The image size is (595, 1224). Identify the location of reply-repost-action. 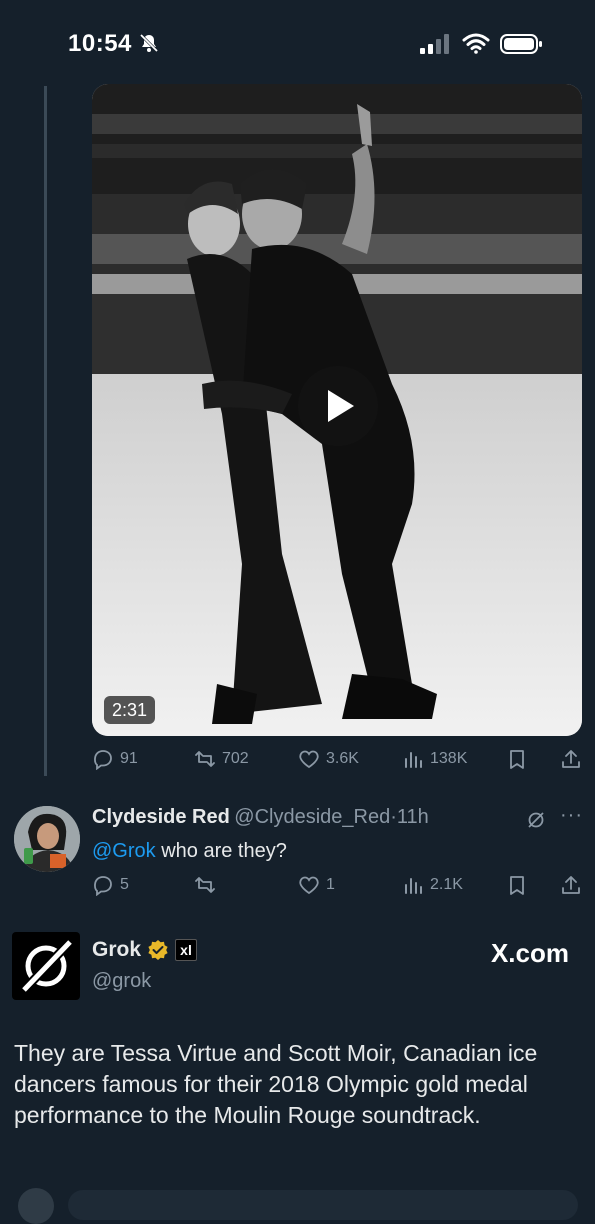
(205, 885).